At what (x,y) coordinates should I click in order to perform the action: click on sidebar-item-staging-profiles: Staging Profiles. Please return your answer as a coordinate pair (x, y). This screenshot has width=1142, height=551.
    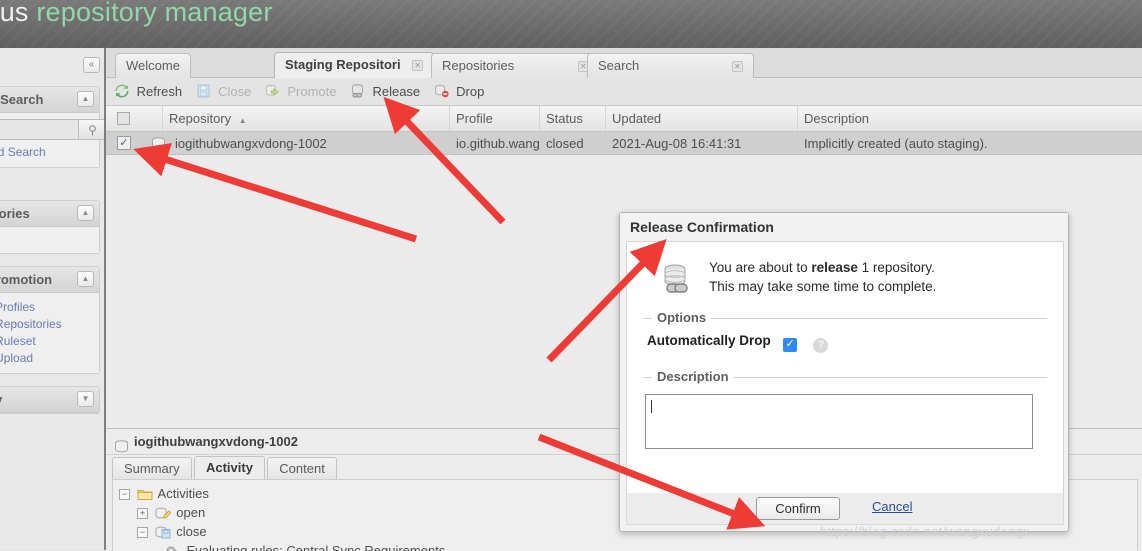
    Looking at the image, I should click on (45, 307).